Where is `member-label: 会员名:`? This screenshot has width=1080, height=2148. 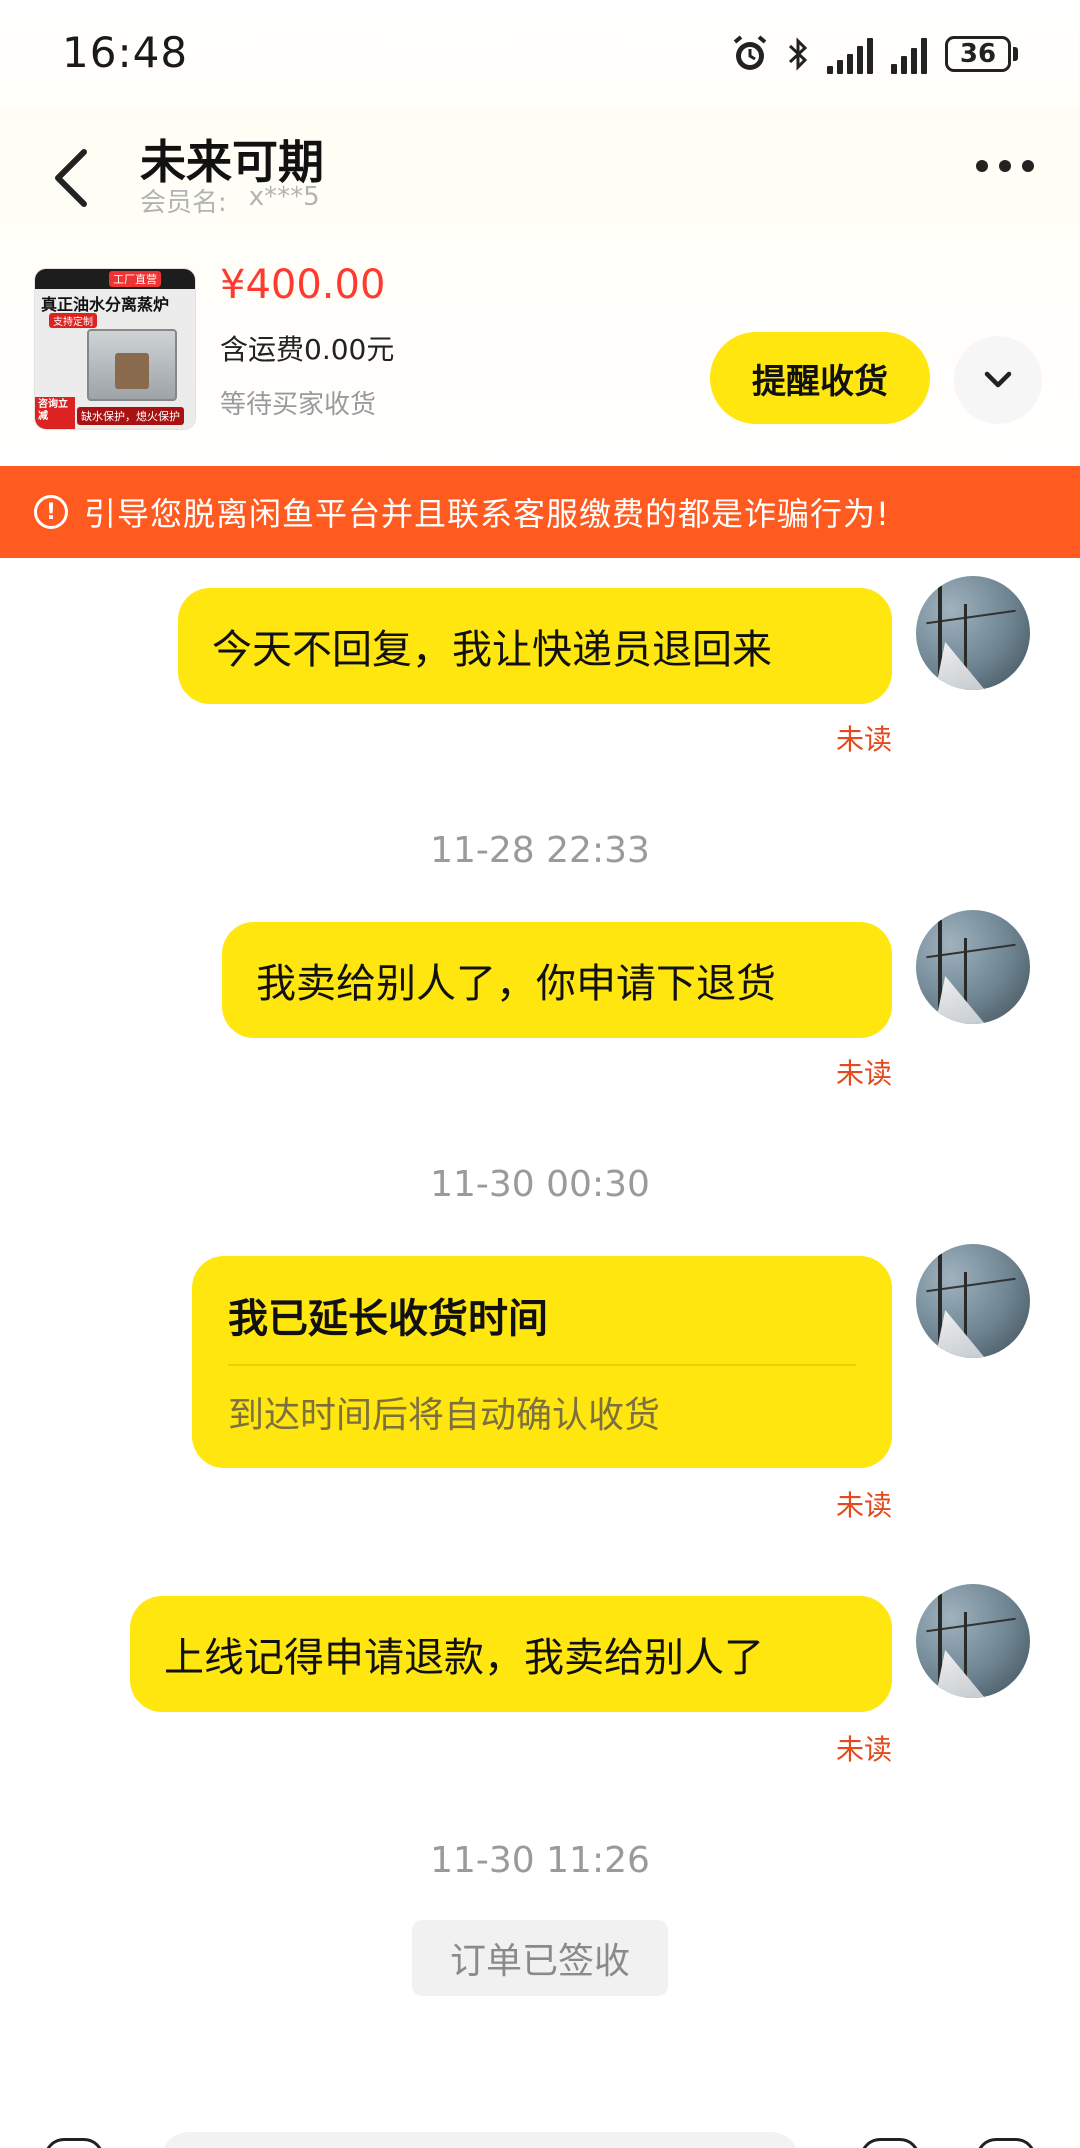 member-label: 会员名: is located at coordinates (183, 203).